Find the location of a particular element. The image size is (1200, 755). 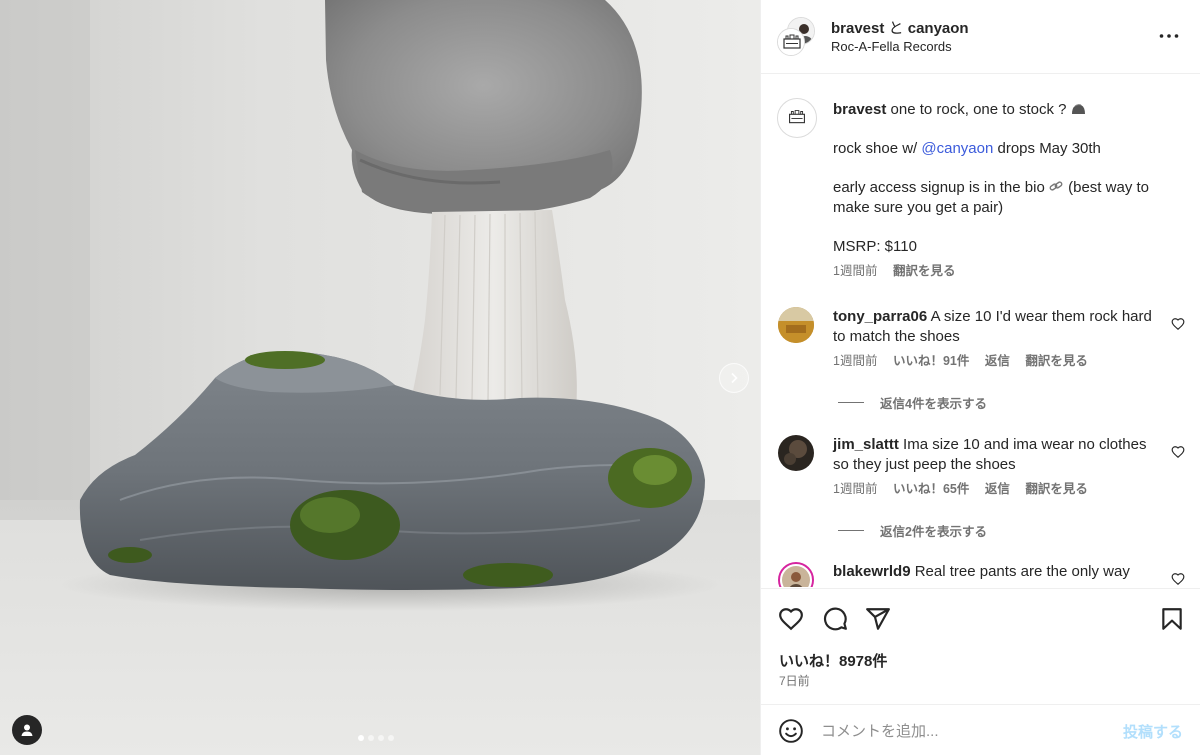

comment-meta: 1週間前 いいね！91件 返信 翻訳を見る is located at coordinates (998, 362).